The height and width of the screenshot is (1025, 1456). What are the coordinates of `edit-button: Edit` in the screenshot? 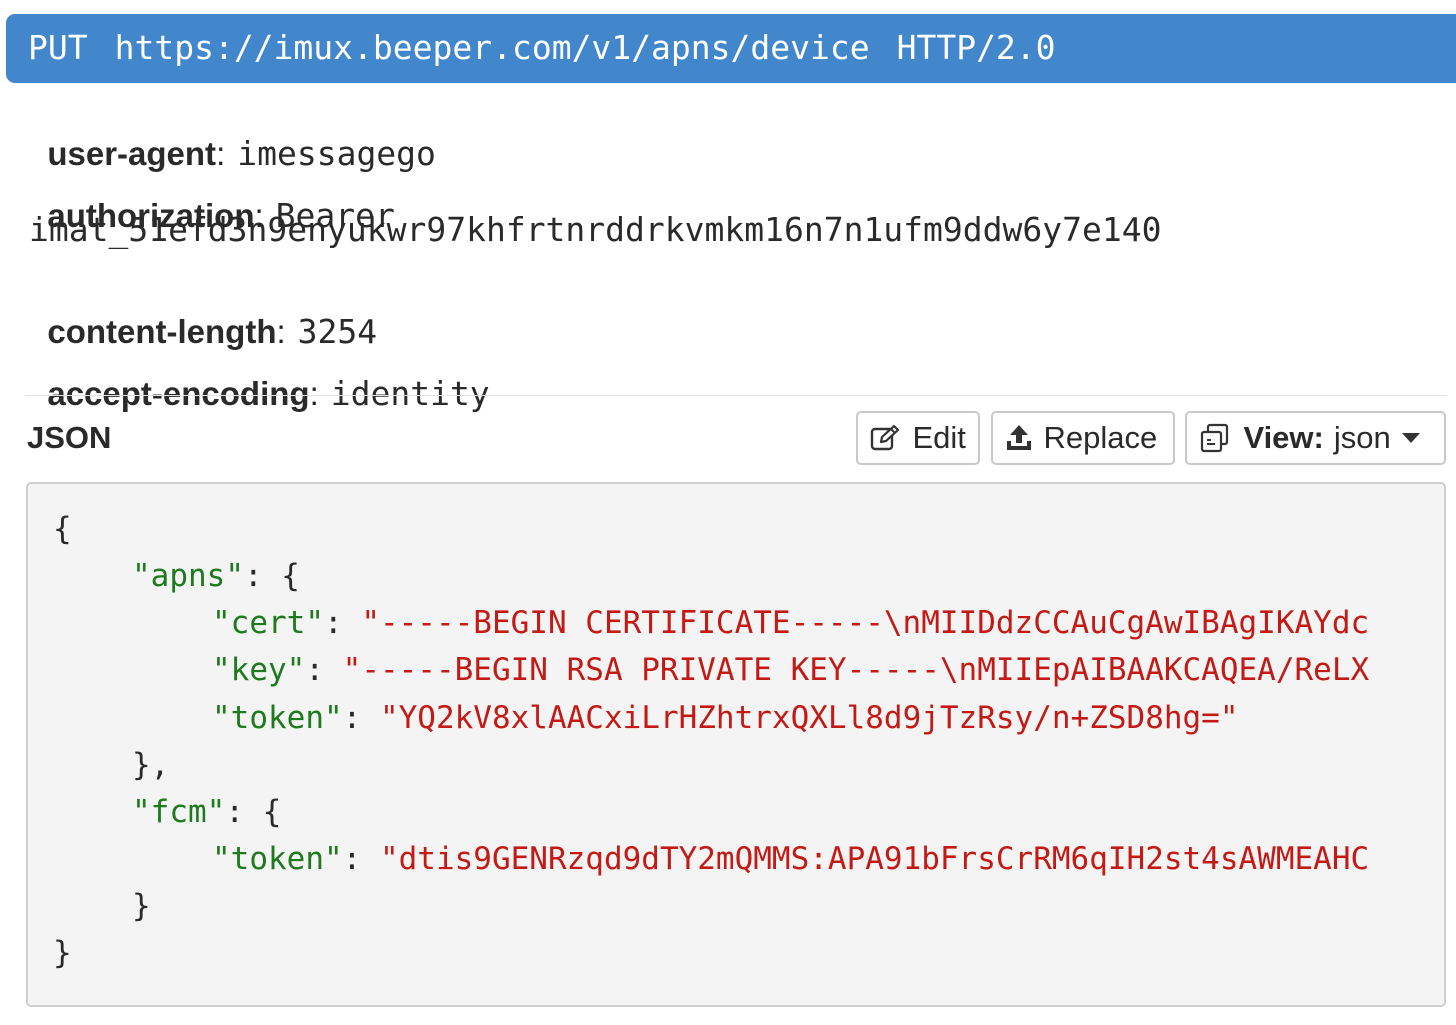 It's located at (918, 438).